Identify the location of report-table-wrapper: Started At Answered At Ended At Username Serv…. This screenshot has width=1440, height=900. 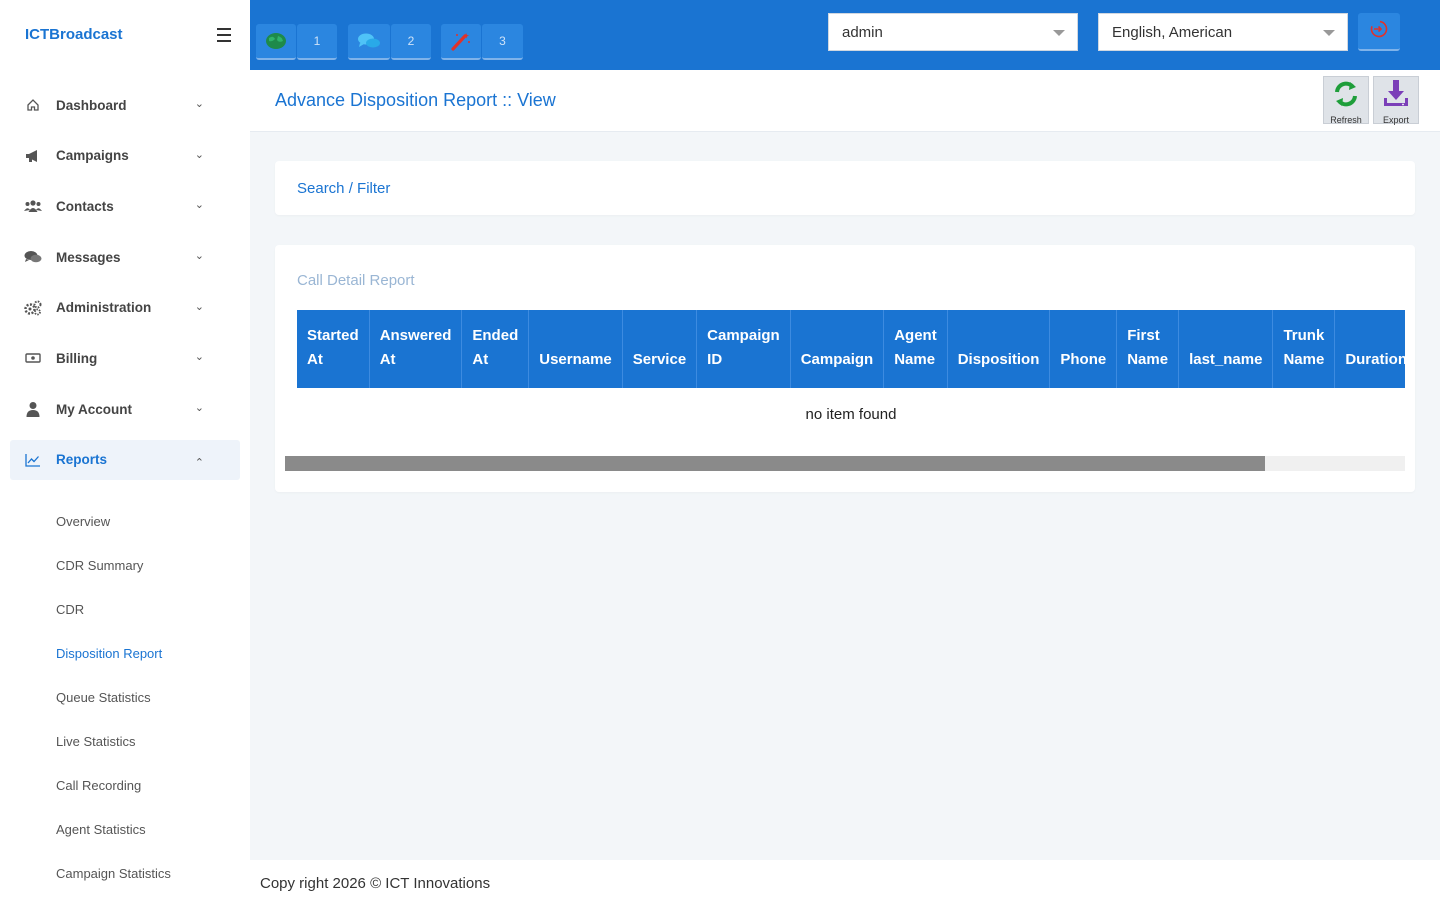
(851, 375).